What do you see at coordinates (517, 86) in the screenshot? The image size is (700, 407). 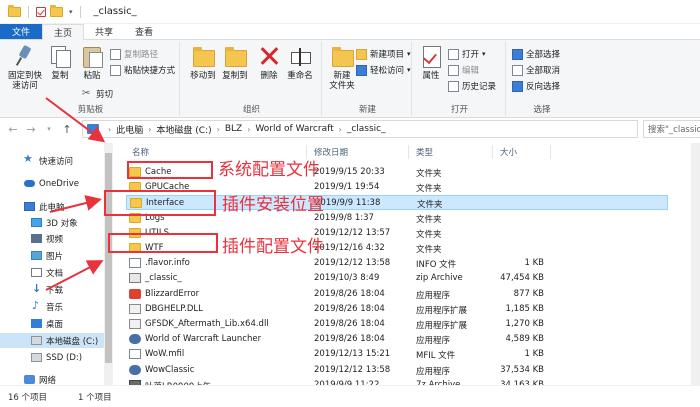 I see `invert-selection-icon` at bounding box center [517, 86].